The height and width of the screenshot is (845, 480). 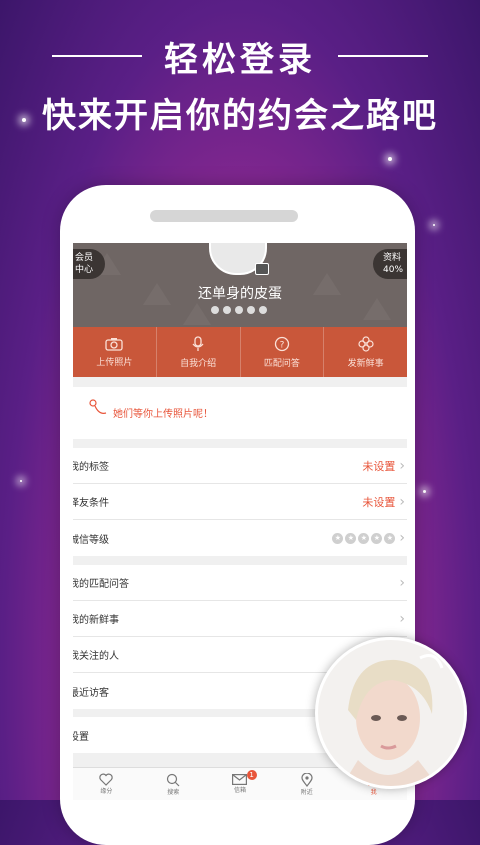 I want to click on verification-icons, so click(x=239, y=310).